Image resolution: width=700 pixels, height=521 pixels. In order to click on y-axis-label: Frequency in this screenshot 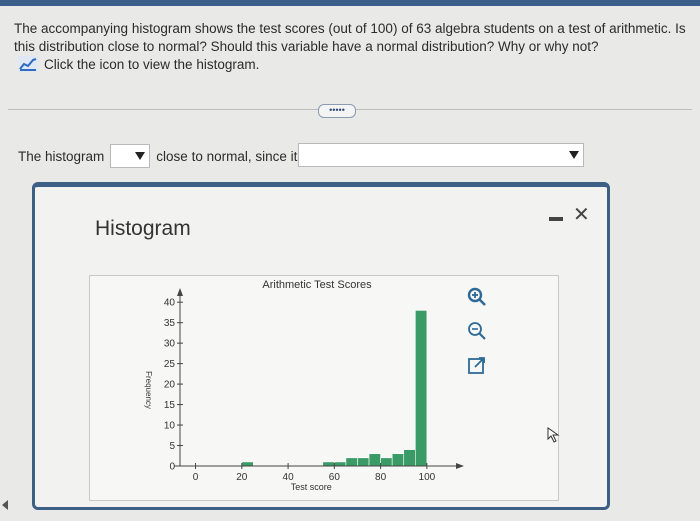, I will do `click(148, 390)`.